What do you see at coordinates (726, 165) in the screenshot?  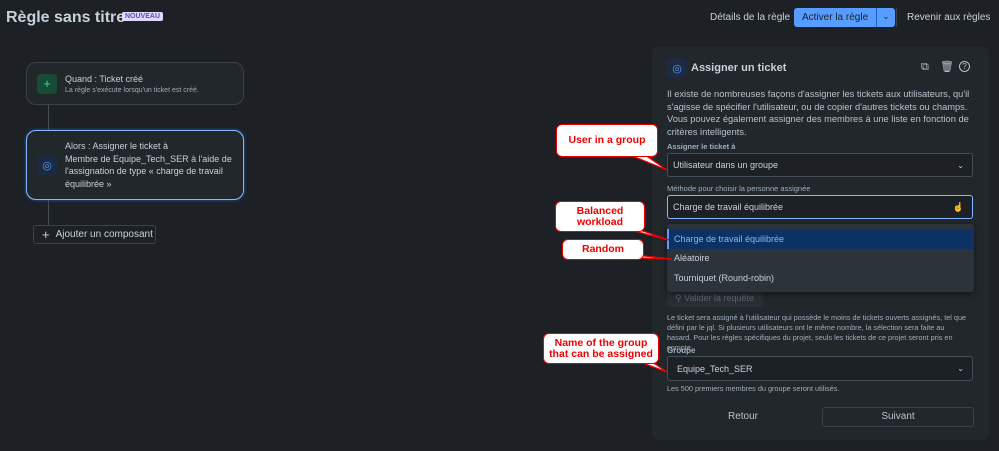 I see `assign-value: Utilisateur dans un groupe` at bounding box center [726, 165].